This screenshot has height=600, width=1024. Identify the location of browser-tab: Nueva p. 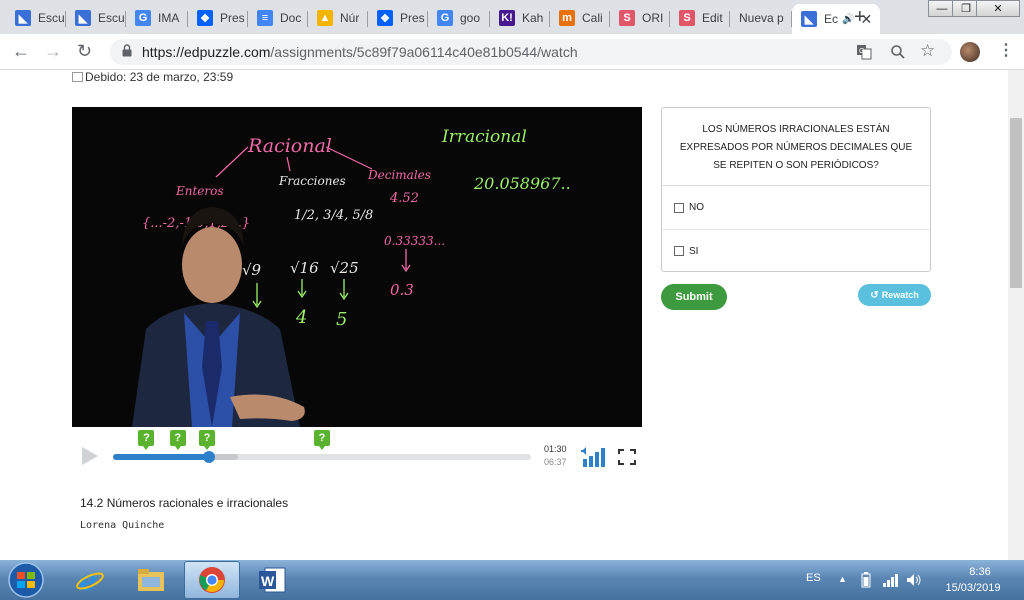
(761, 18).